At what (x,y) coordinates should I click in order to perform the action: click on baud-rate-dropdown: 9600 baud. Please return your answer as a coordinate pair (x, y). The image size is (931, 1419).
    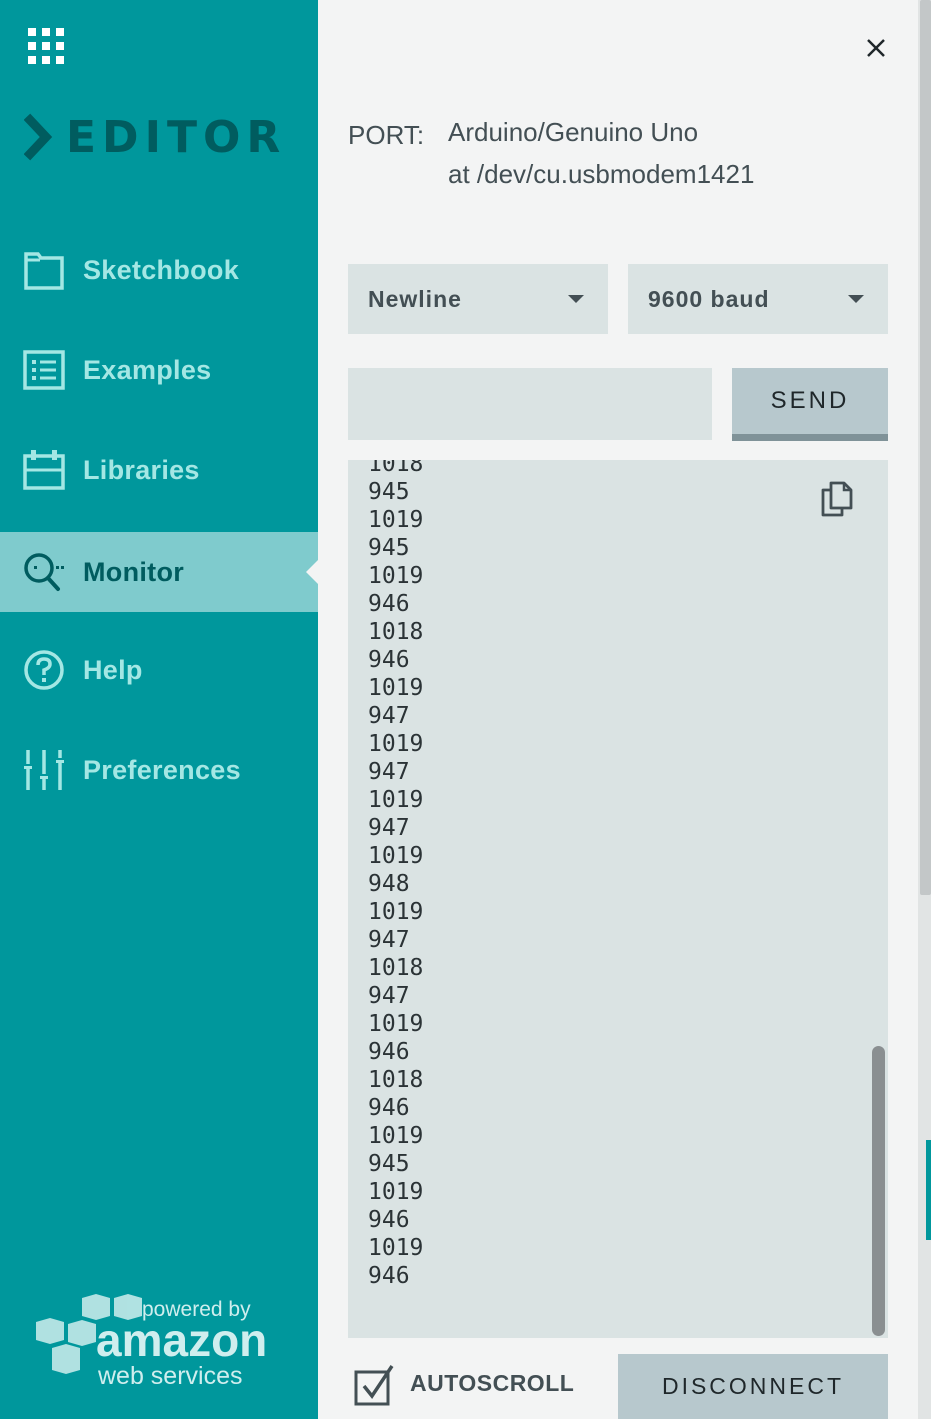
    Looking at the image, I should click on (758, 299).